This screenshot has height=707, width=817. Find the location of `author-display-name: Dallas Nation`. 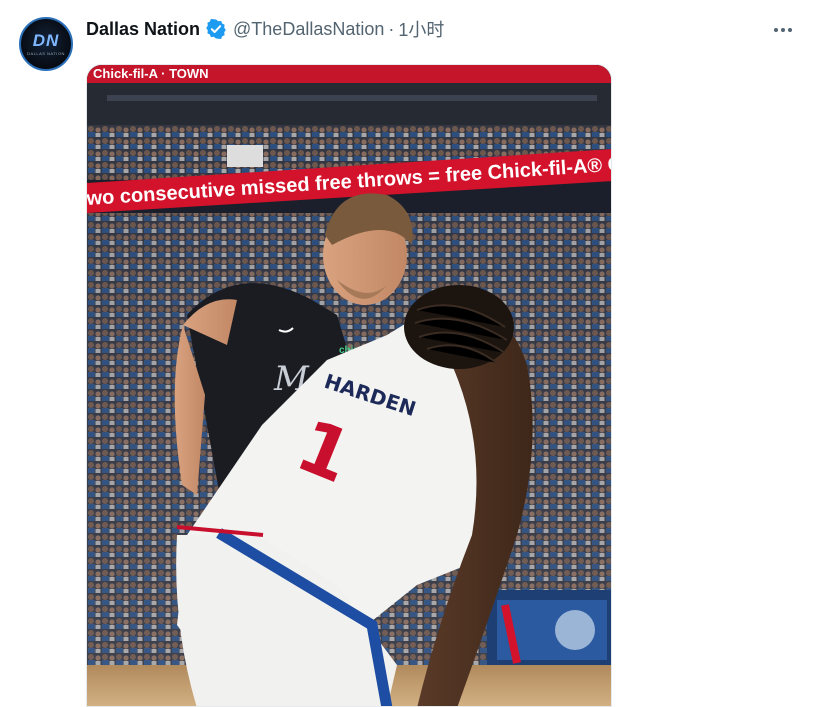

author-display-name: Dallas Nation is located at coordinates (143, 29).